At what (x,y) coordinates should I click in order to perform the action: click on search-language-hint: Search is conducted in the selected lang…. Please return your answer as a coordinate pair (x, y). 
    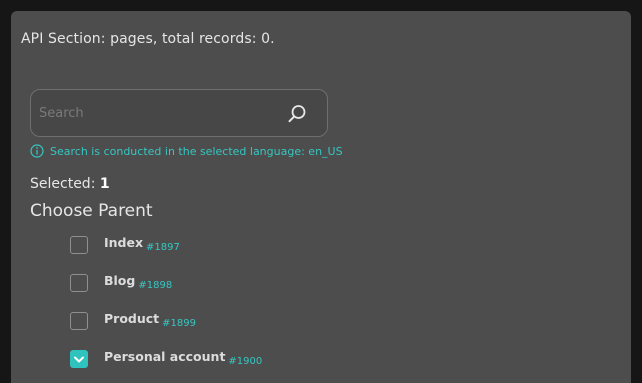
    Looking at the image, I should click on (186, 151).